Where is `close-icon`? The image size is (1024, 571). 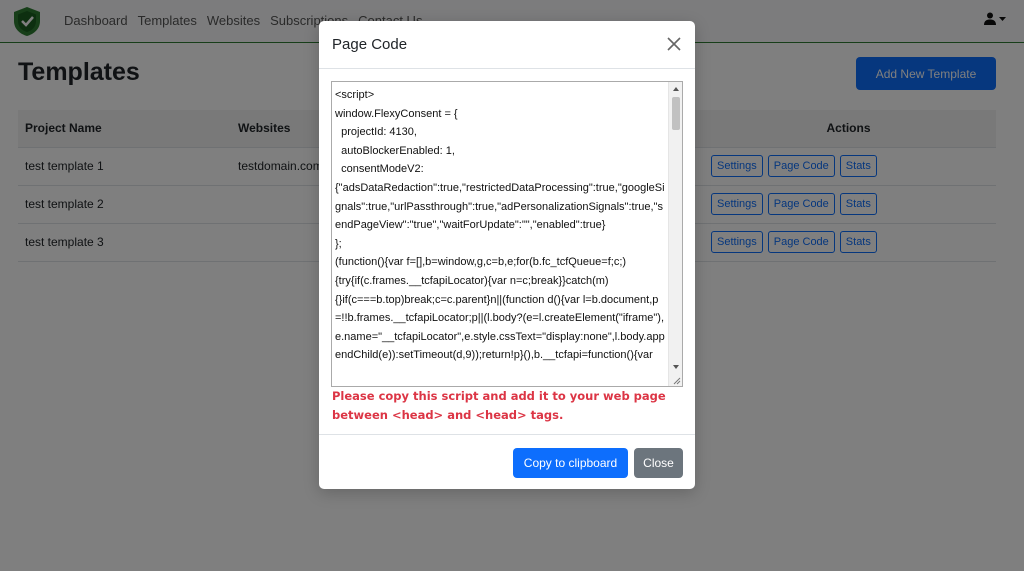 close-icon is located at coordinates (674, 44).